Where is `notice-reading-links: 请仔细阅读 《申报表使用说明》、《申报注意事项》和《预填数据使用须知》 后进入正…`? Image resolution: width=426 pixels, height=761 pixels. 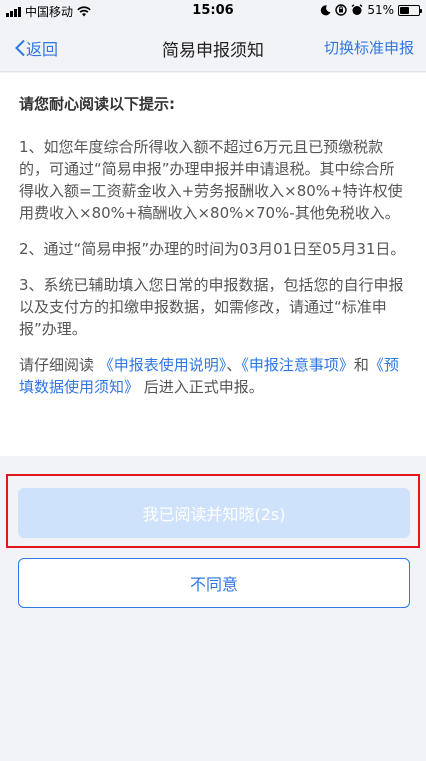 notice-reading-links: 请仔细阅读 《申报表使用说明》、《申报注意事项》和《预填数据使用须知》 后进入正… is located at coordinates (213, 376).